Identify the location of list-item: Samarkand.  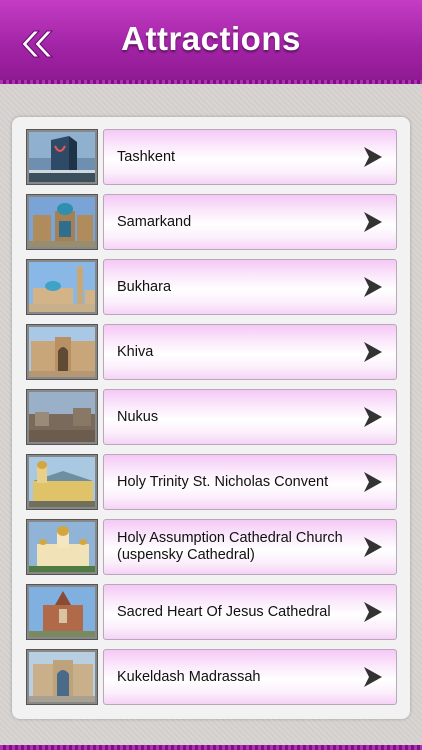
(212, 222).